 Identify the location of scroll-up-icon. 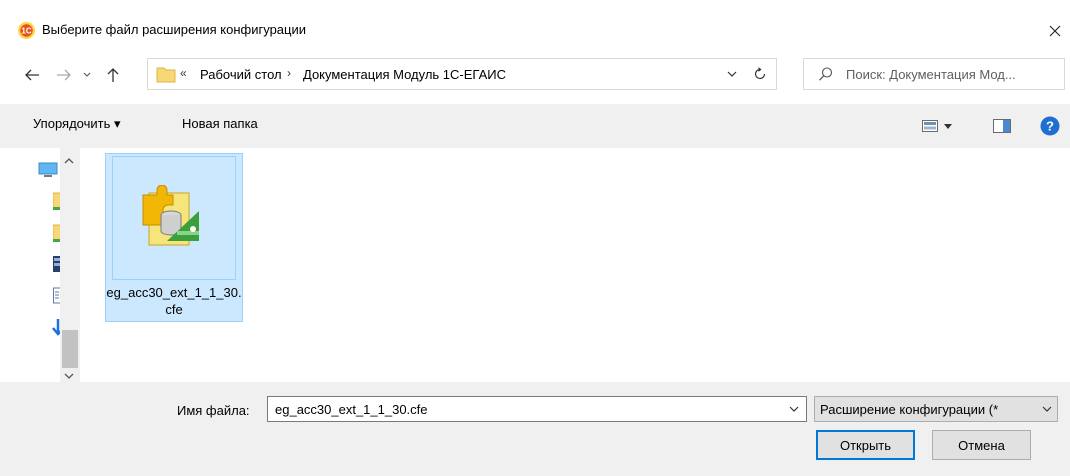
(69, 159).